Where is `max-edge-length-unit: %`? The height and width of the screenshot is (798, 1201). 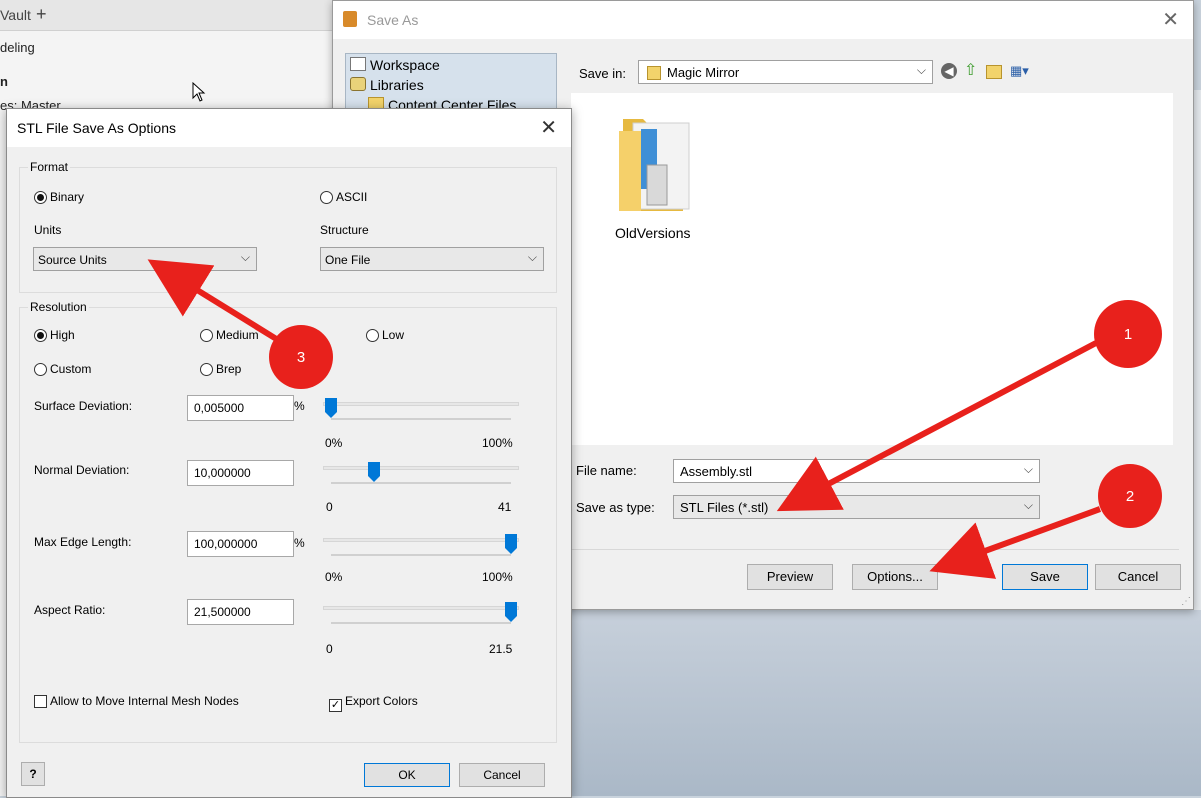
max-edge-length-unit: % is located at coordinates (299, 543).